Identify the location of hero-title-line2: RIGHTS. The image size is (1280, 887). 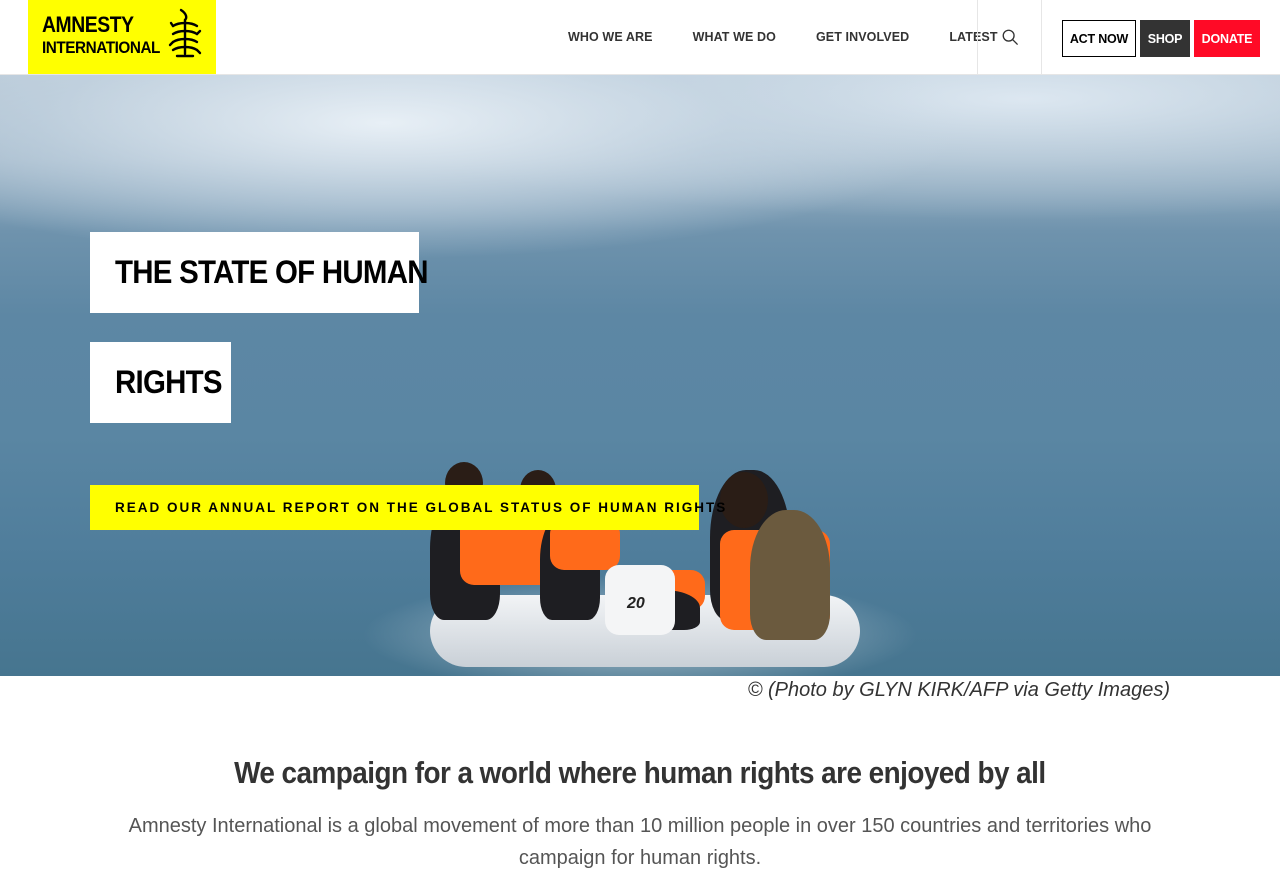
(160, 382).